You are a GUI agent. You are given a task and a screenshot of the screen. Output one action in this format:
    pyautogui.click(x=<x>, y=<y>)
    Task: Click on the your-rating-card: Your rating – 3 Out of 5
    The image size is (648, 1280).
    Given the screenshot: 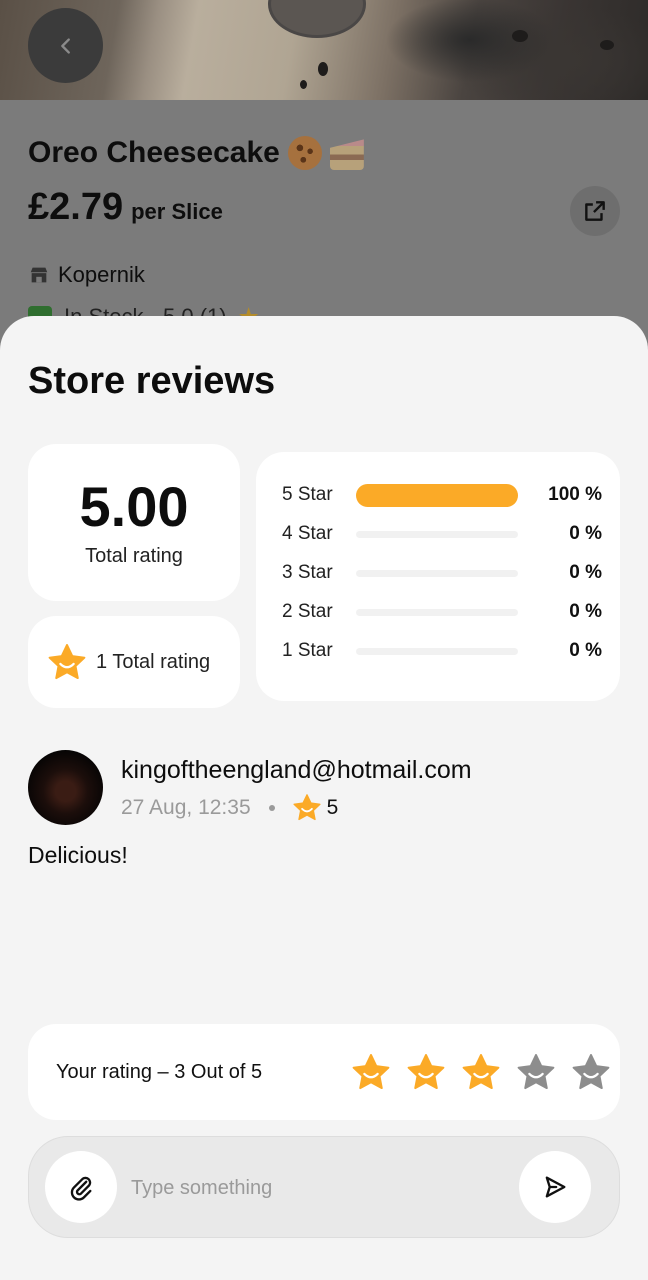 What is the action you would take?
    pyautogui.click(x=324, y=1072)
    